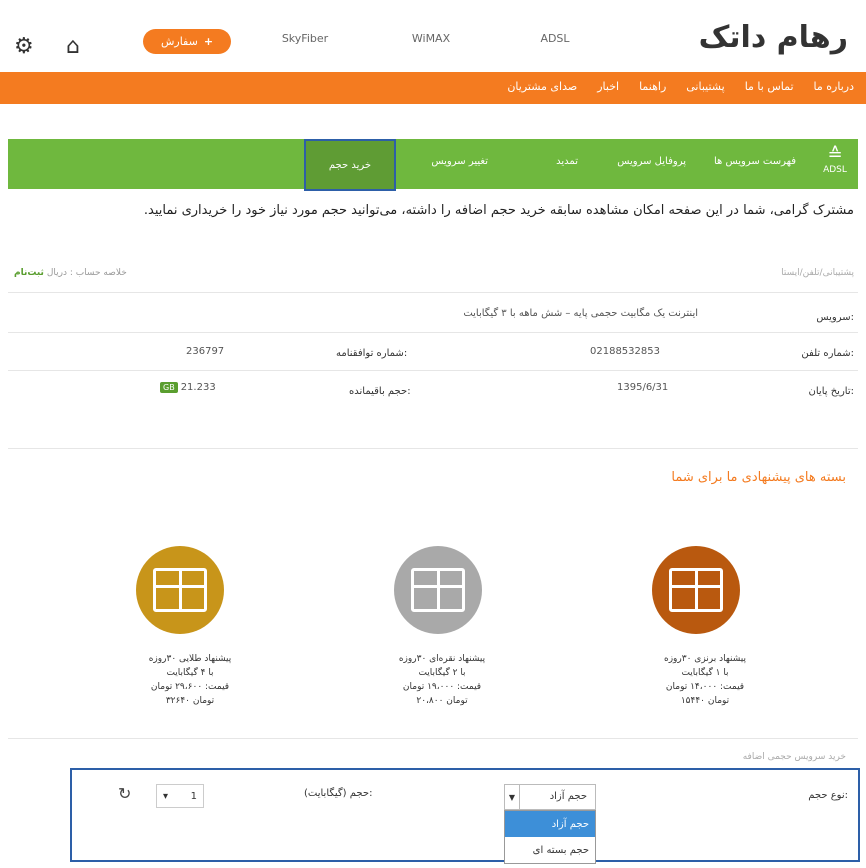  I want to click on purchase-section-title: خرید سرویس حجمی اضافه, so click(794, 757).